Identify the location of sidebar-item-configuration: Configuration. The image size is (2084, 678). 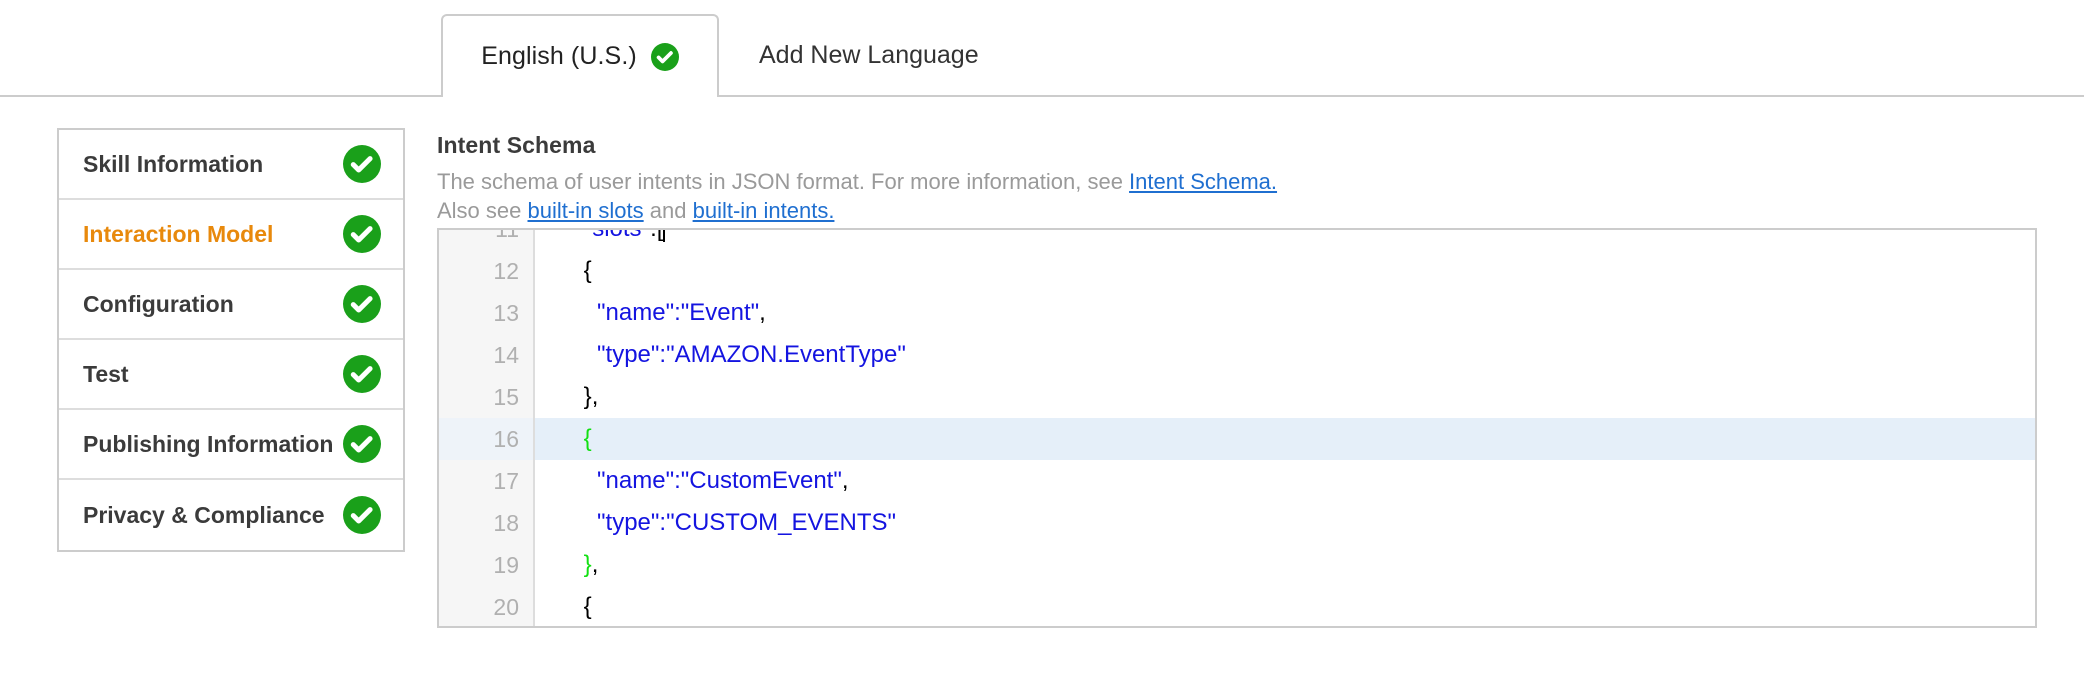
(231, 305).